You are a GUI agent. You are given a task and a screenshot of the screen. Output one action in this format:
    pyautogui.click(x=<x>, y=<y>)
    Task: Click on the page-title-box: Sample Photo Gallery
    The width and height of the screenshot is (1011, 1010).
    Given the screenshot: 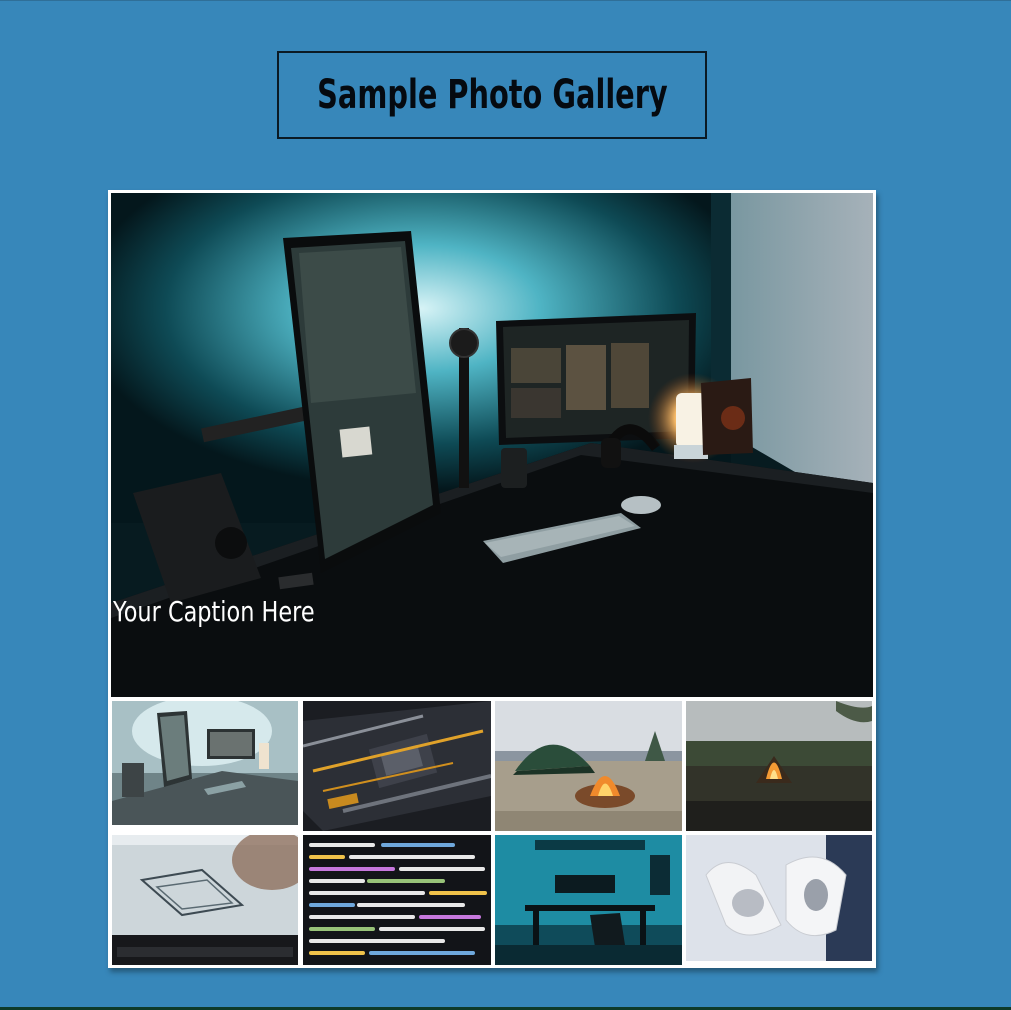 What is the action you would take?
    pyautogui.click(x=492, y=95)
    